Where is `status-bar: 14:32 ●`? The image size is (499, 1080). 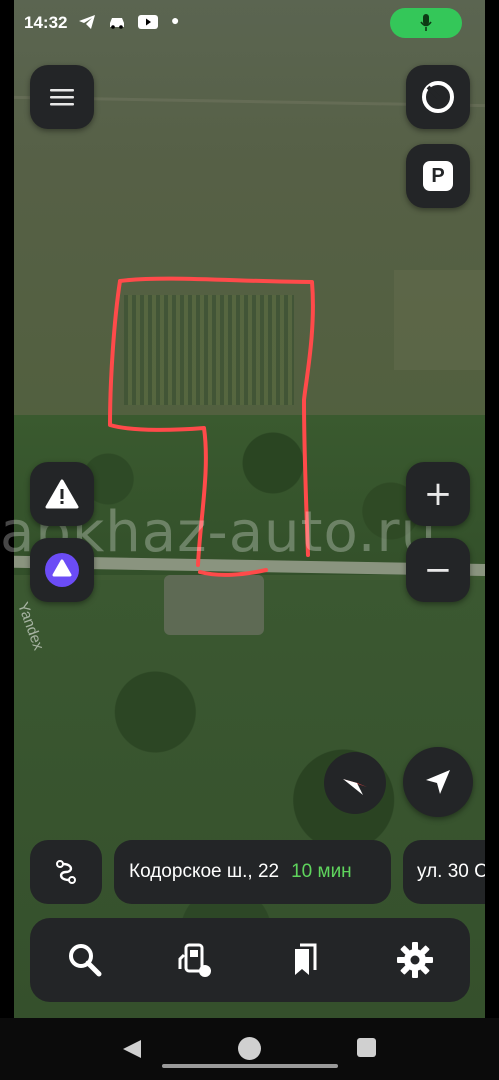
status-bar: 14:32 ● is located at coordinates (249, 23).